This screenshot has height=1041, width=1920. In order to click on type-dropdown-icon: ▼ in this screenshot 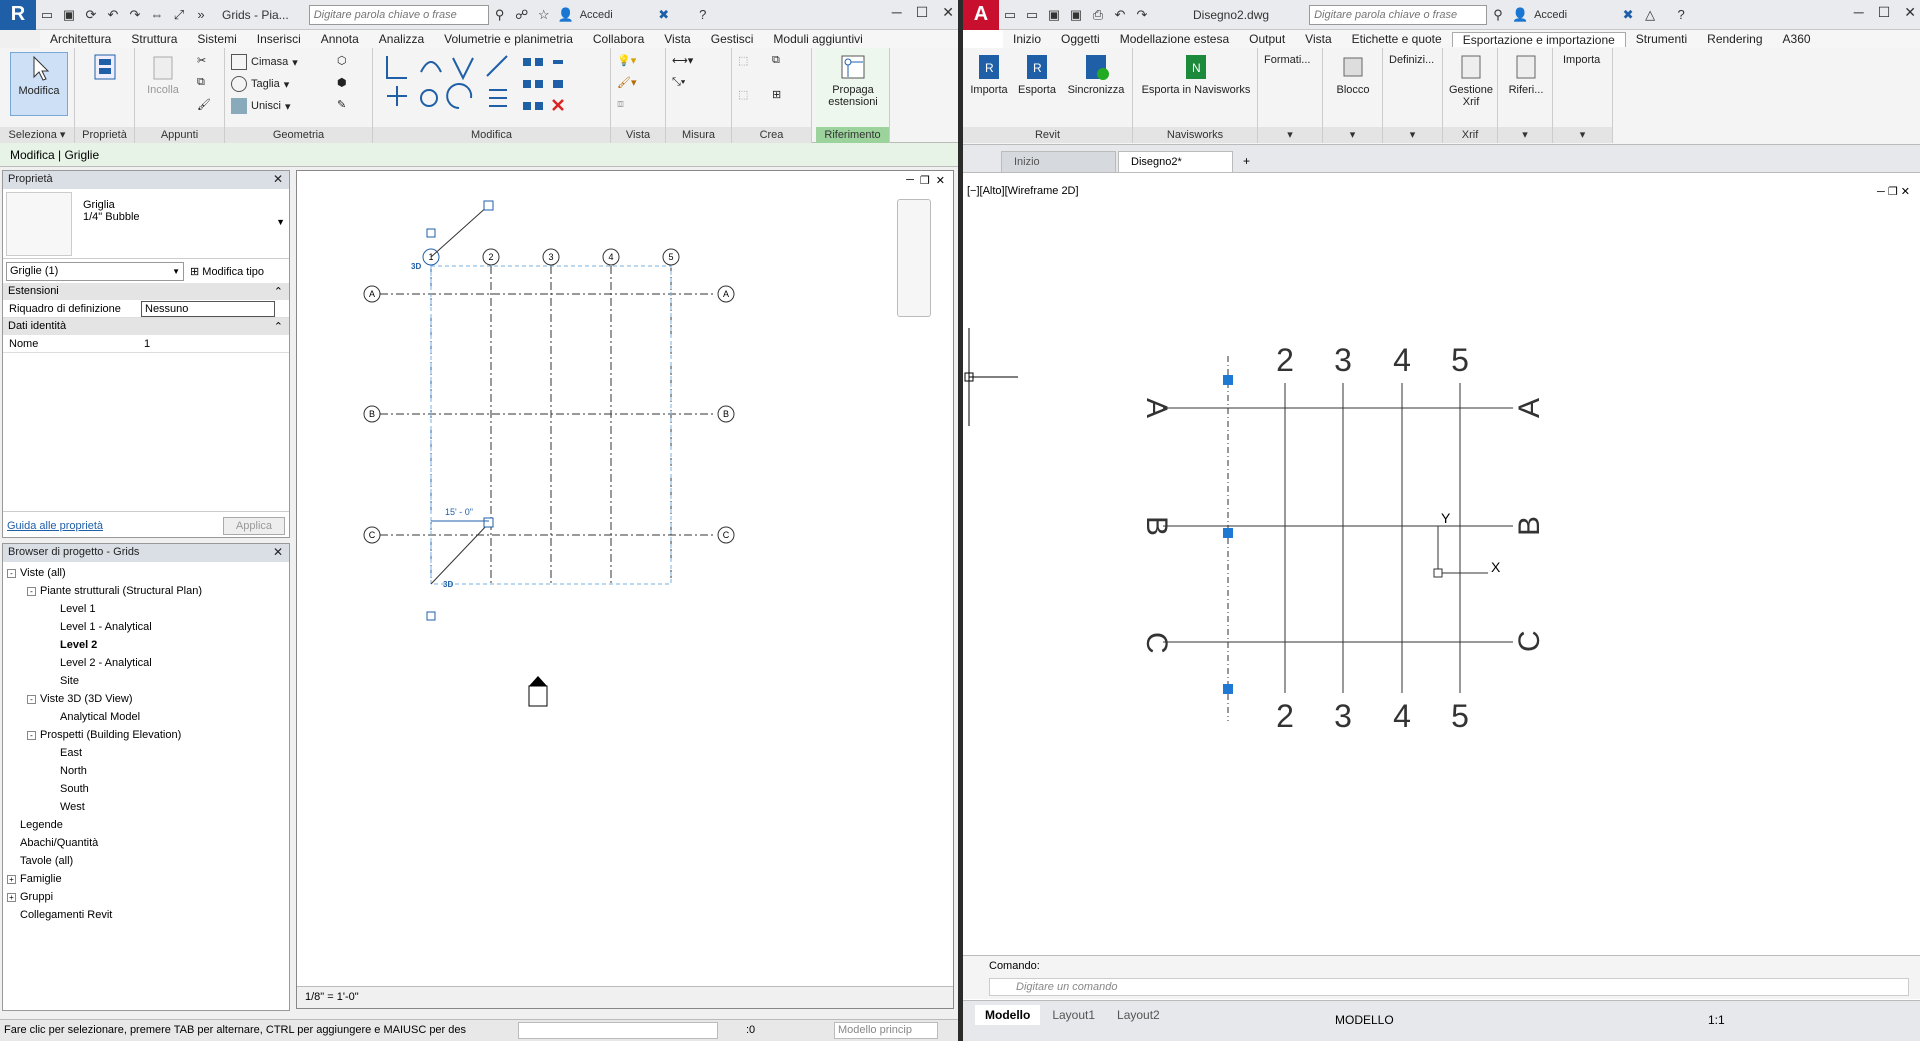, I will do `click(280, 222)`.